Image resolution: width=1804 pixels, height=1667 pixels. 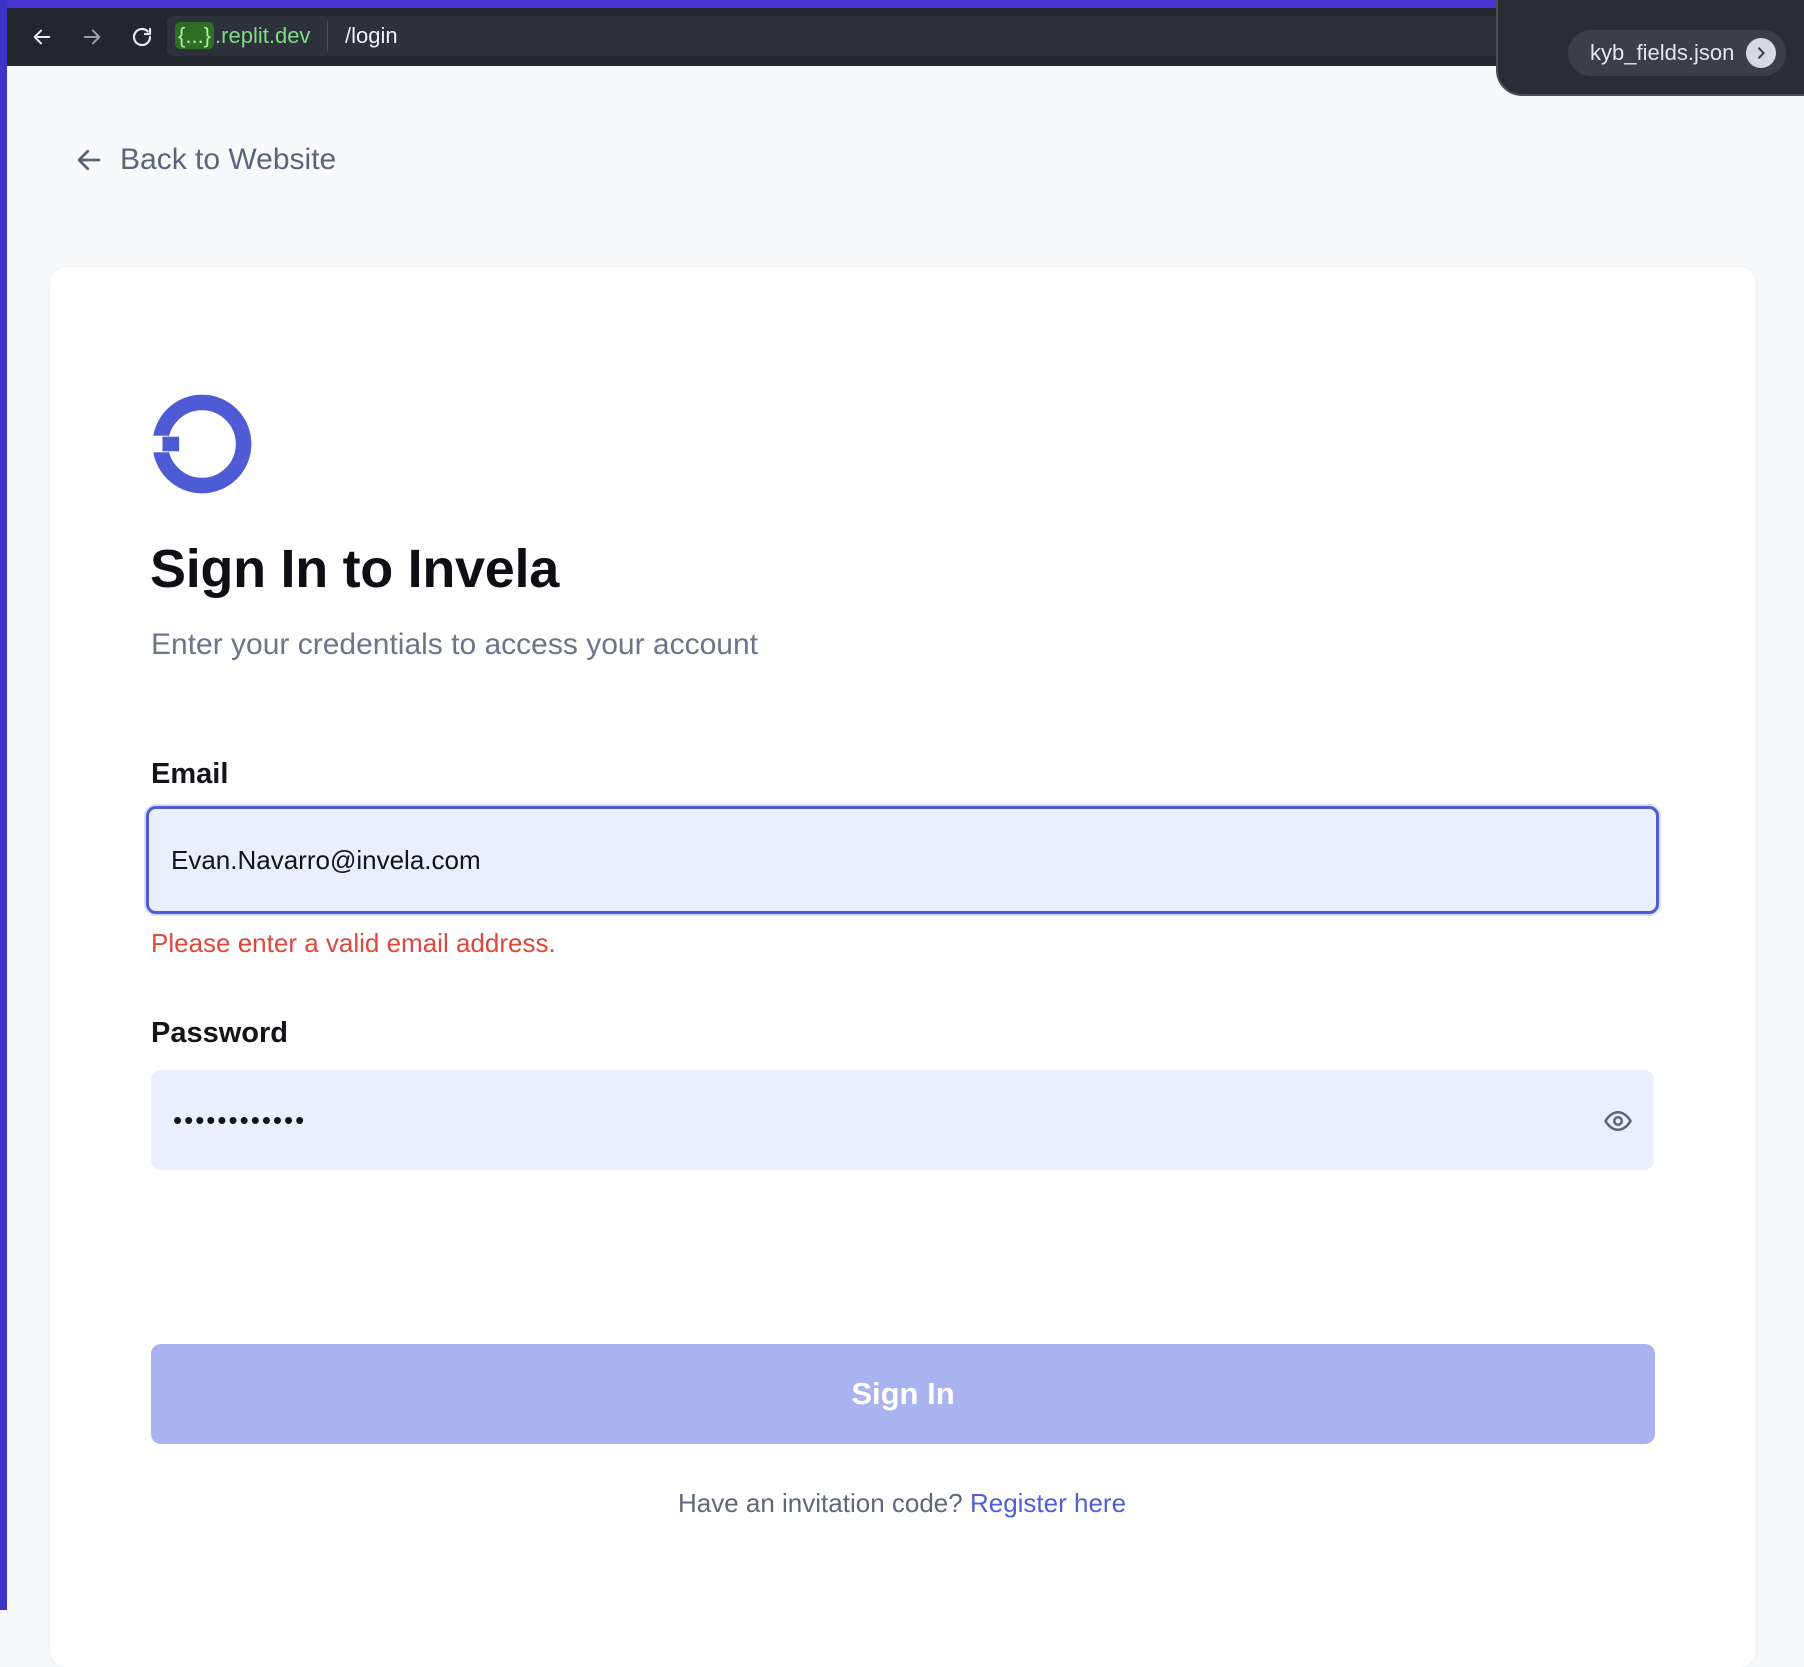 What do you see at coordinates (92, 37) in the screenshot?
I see `forward-arrow-icon` at bounding box center [92, 37].